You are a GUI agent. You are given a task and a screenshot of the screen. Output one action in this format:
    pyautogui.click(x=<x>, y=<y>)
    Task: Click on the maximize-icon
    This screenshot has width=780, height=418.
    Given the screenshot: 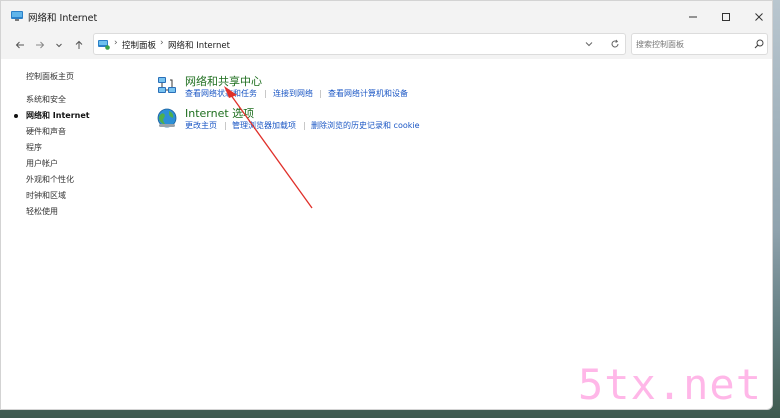 What is the action you would take?
    pyautogui.click(x=726, y=17)
    